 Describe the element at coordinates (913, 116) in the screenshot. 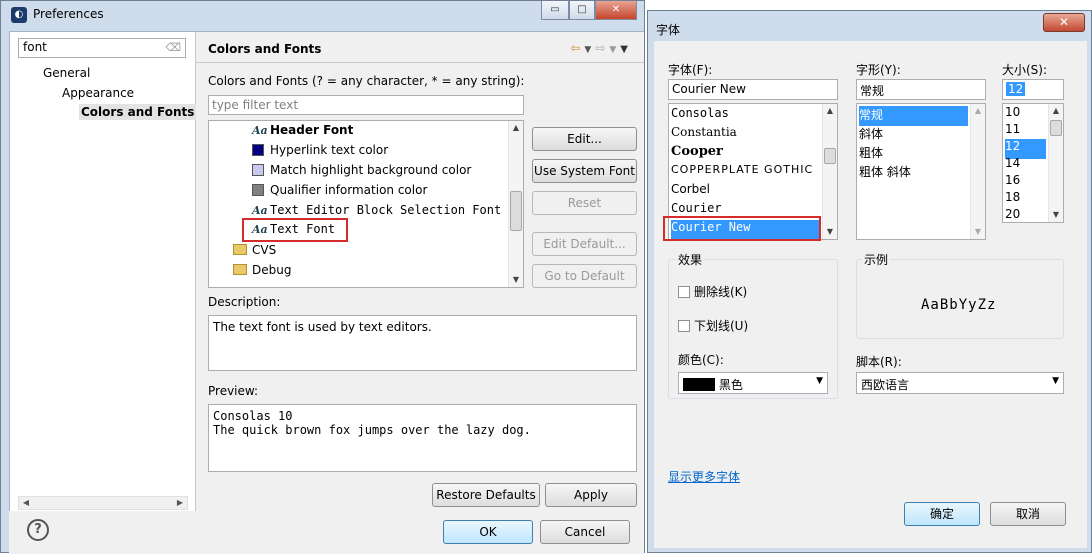

I see `style-option-regular: 常规` at that location.